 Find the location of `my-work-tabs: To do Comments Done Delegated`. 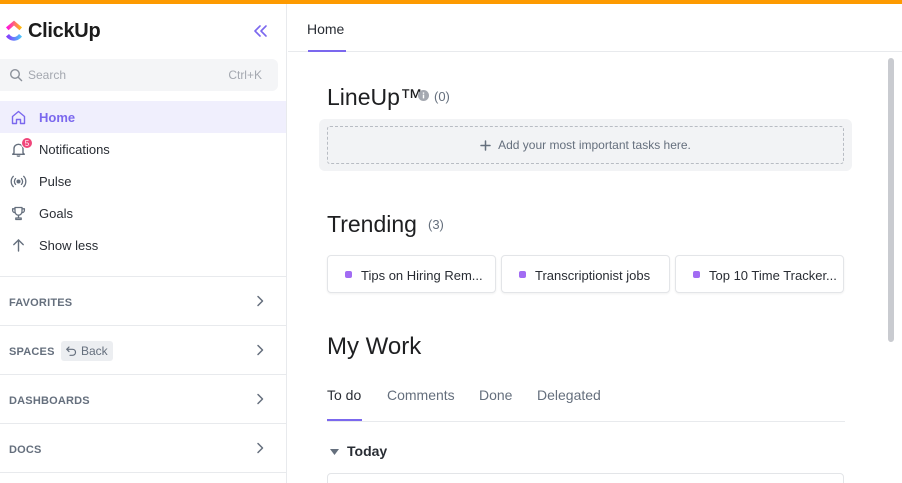

my-work-tabs: To do Comments Done Delegated is located at coordinates (586, 400).